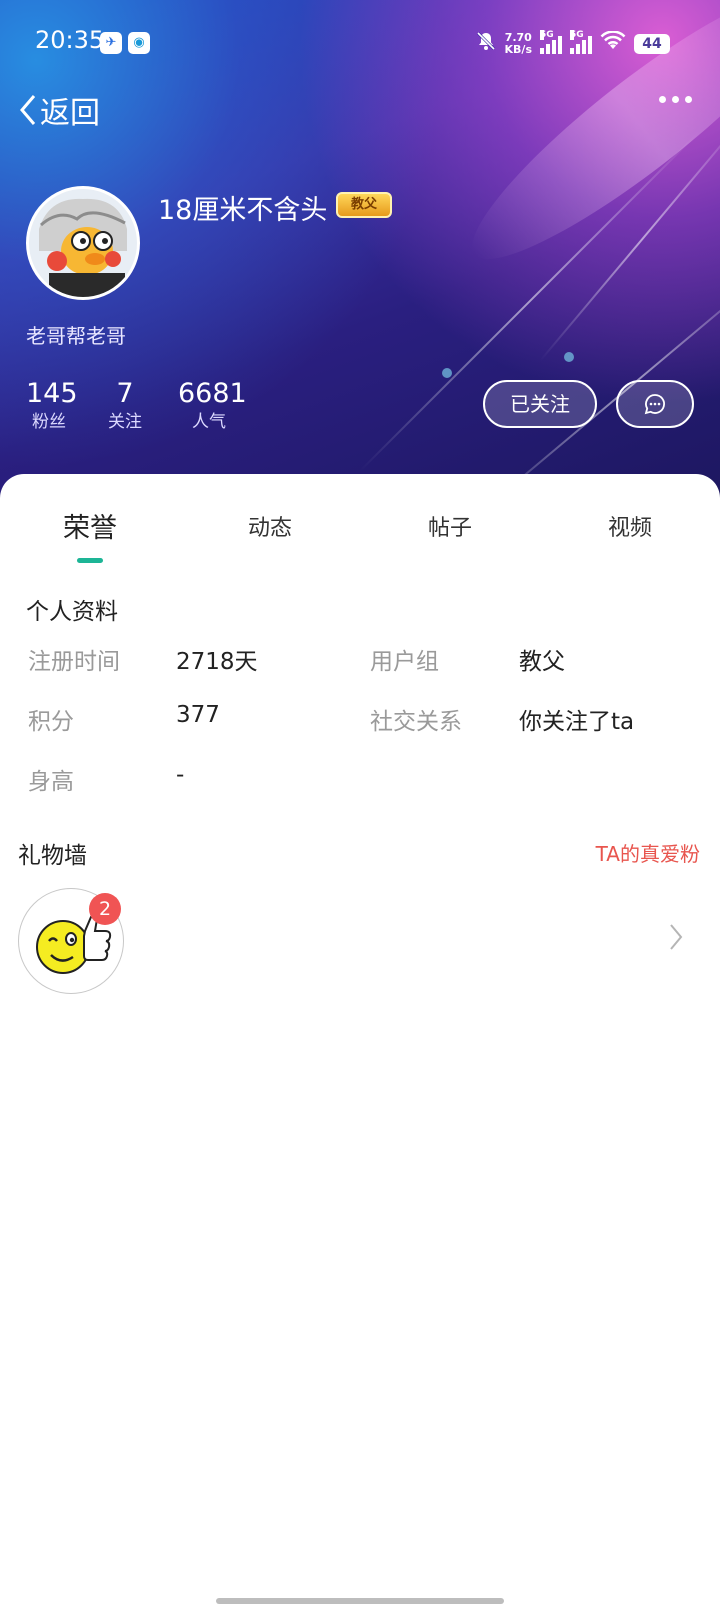 This screenshot has height=1608, width=720. What do you see at coordinates (450, 526) in the screenshot?
I see `tab-posts: 帖子` at bounding box center [450, 526].